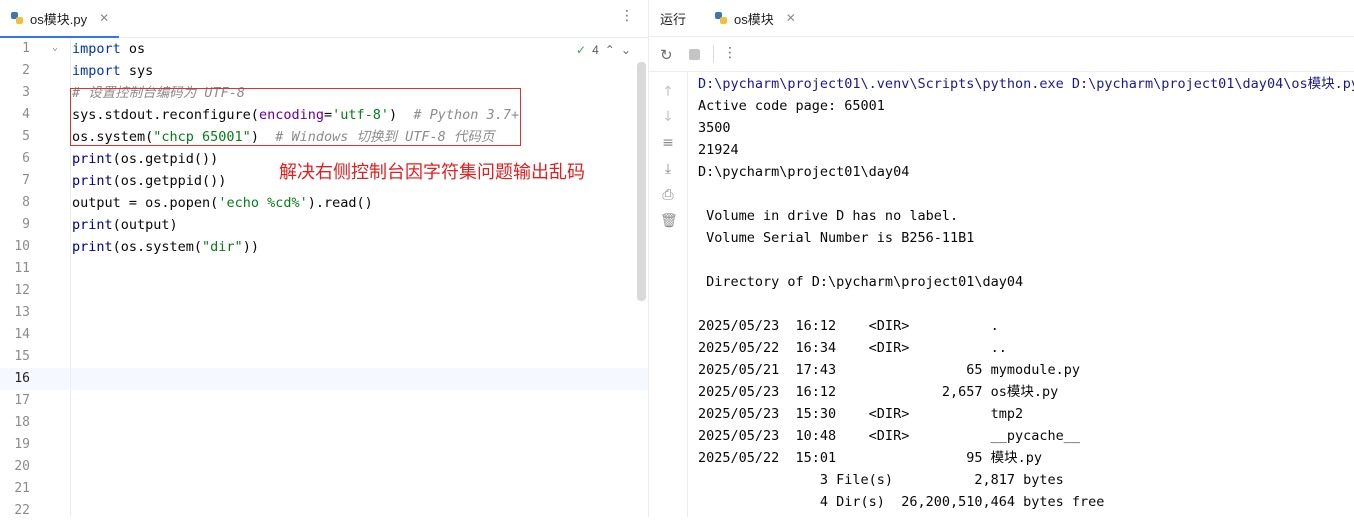  Describe the element at coordinates (26, 202) in the screenshot. I see `line-number: 8` at that location.